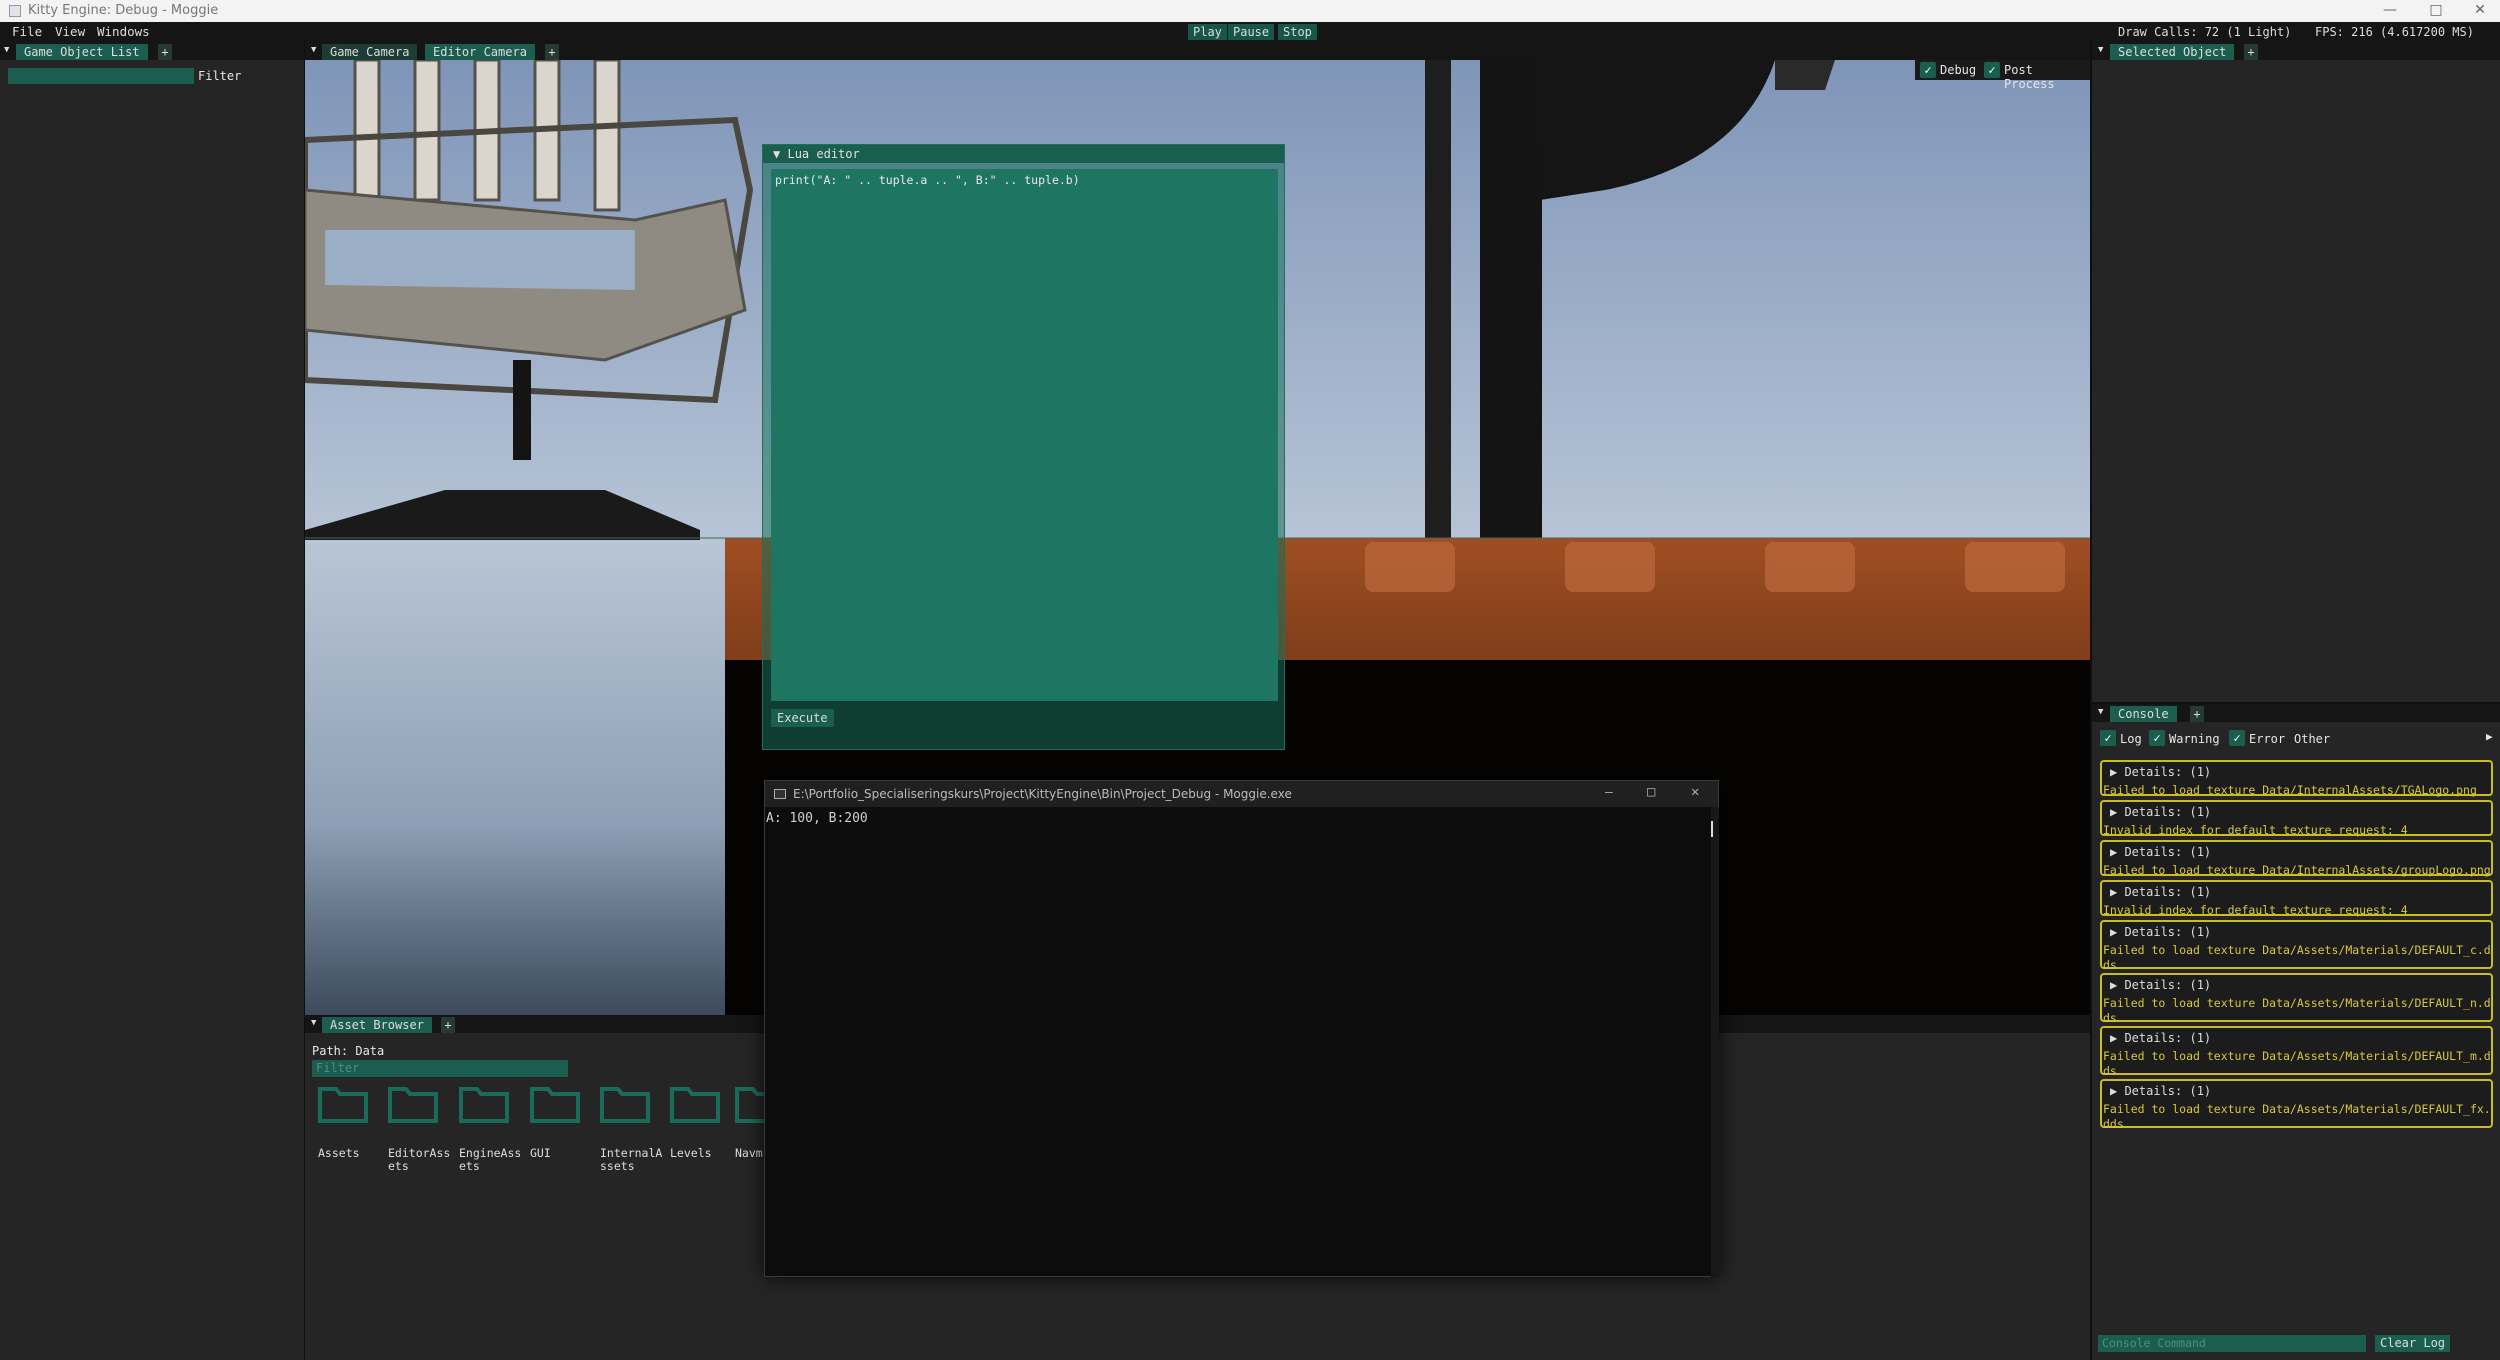  Describe the element at coordinates (370, 52) in the screenshot. I see `tab-game-camera: Game Camera` at that location.